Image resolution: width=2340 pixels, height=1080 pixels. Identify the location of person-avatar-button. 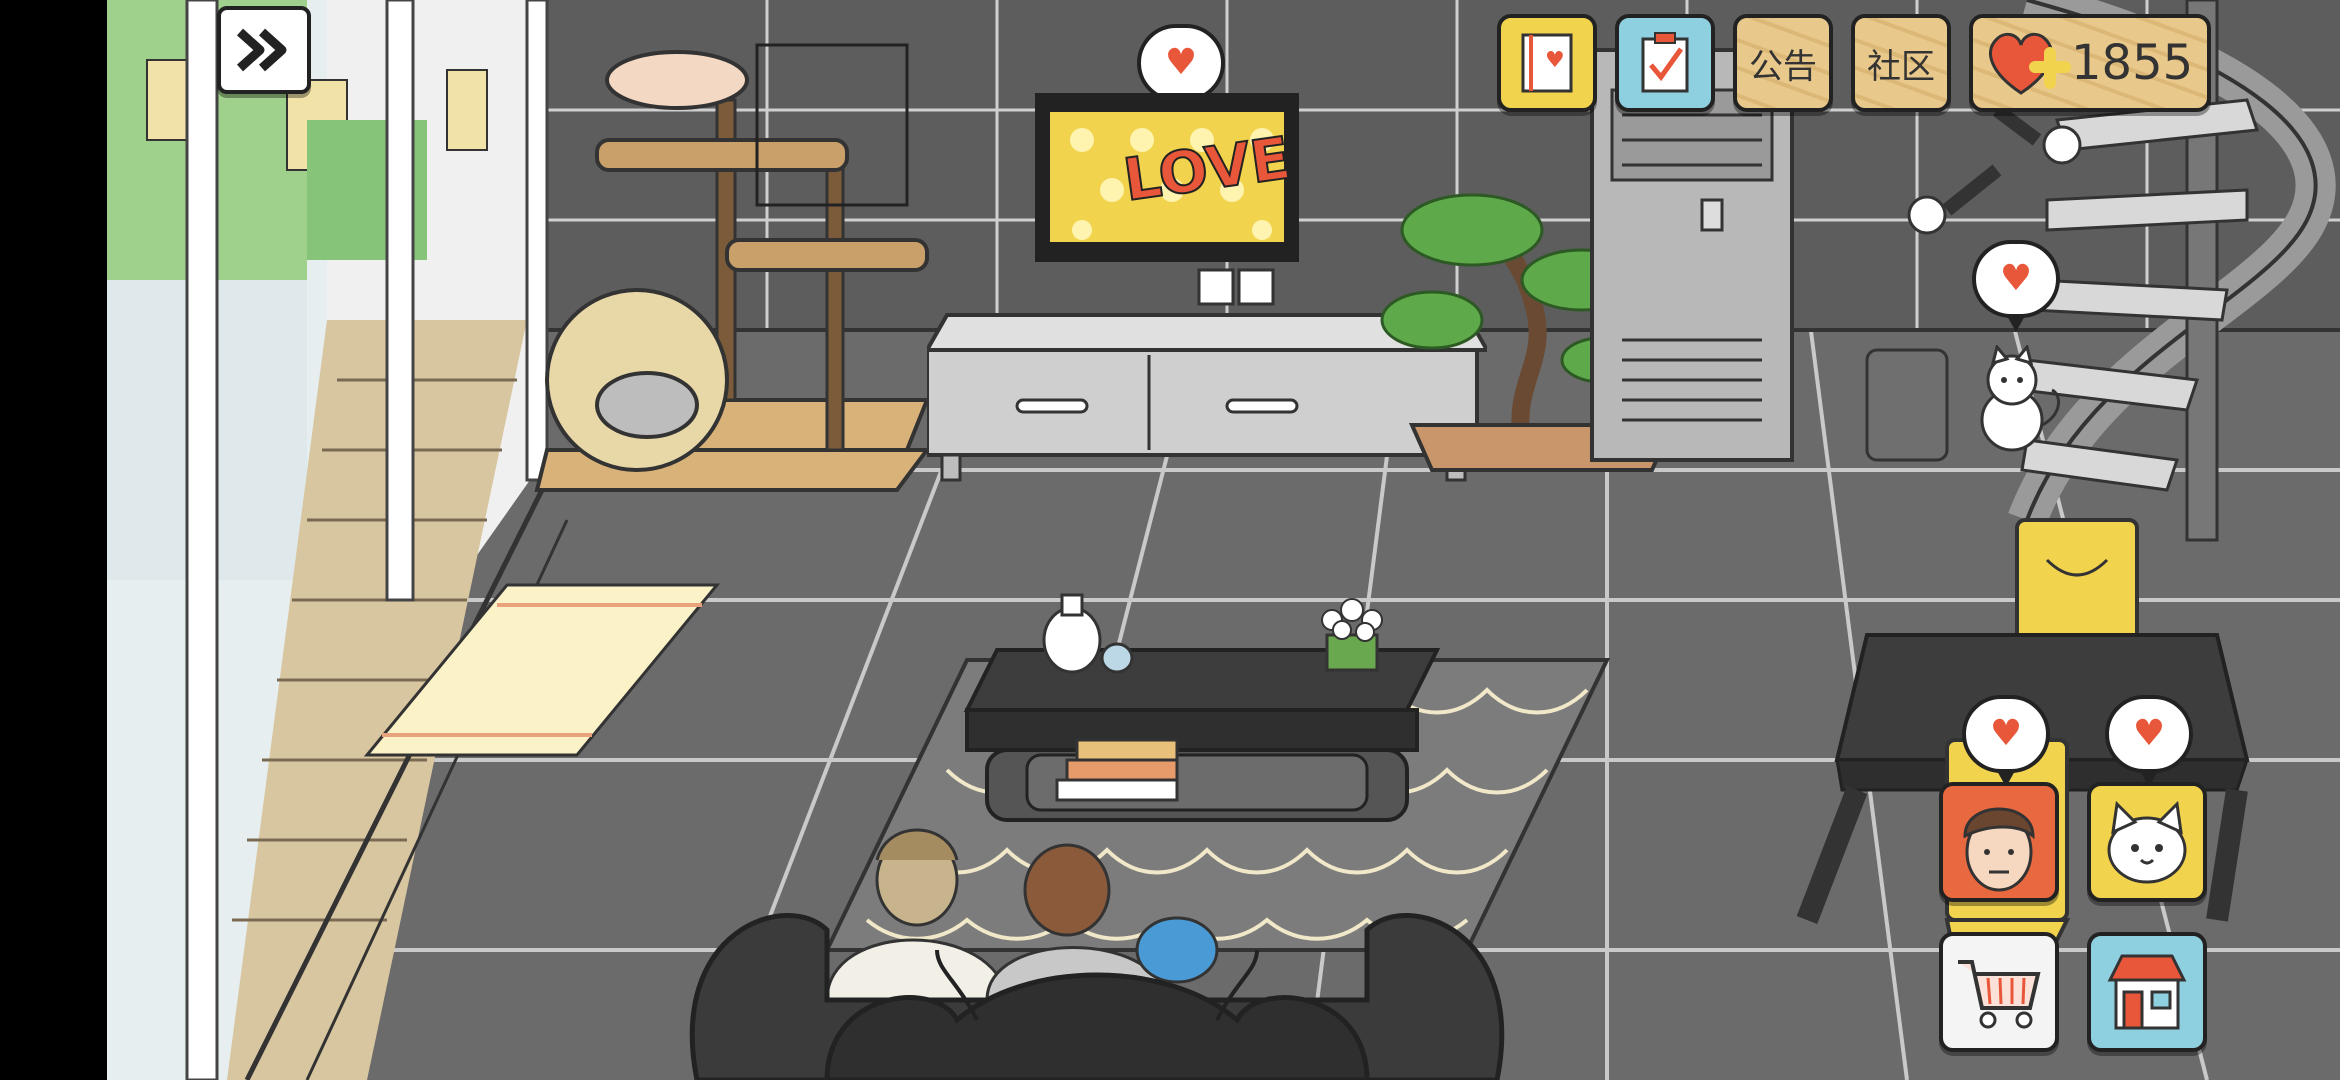
(1999, 842).